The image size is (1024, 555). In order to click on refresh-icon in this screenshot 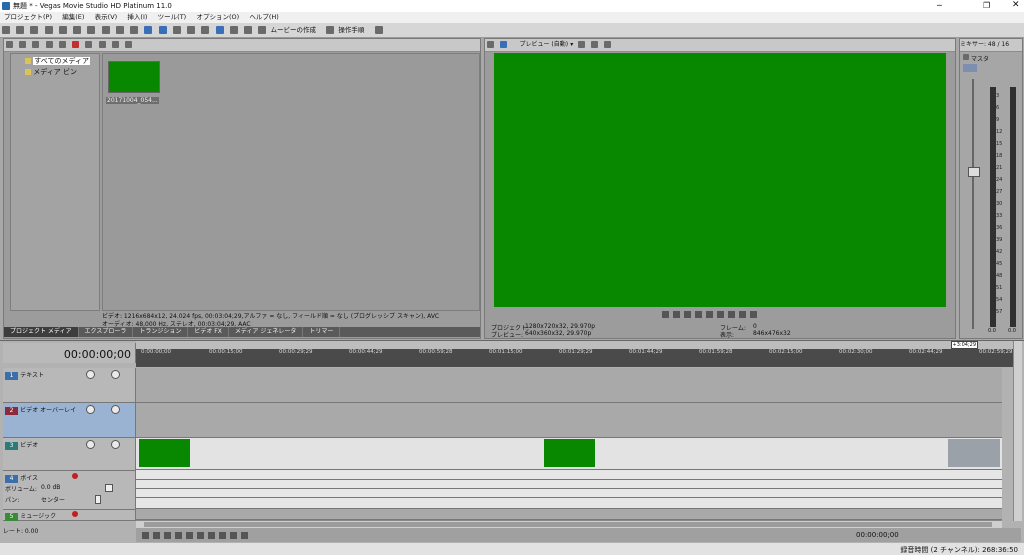, I will do `click(9, 44)`.